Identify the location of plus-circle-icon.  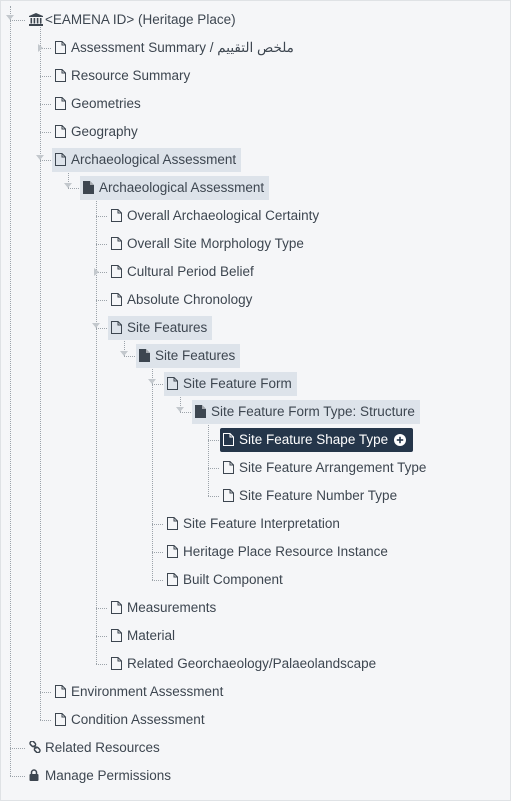
(400, 437).